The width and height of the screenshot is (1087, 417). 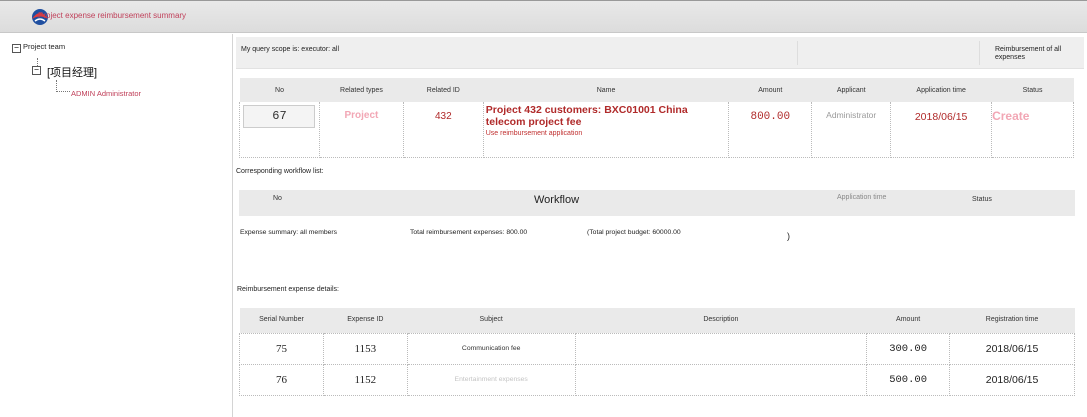 What do you see at coordinates (1032, 130) in the screenshot?
I see `status-create-link: Create` at bounding box center [1032, 130].